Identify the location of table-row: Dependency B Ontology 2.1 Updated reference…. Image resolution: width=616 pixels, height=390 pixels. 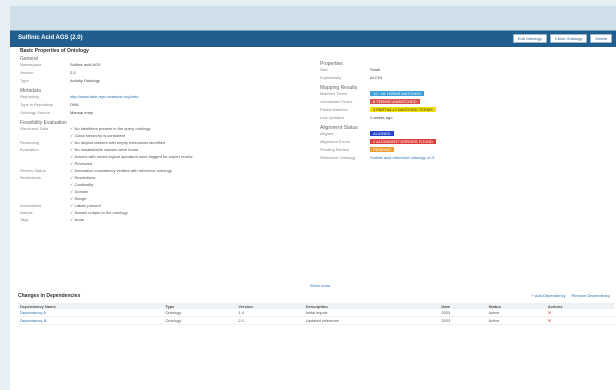
(316, 320).